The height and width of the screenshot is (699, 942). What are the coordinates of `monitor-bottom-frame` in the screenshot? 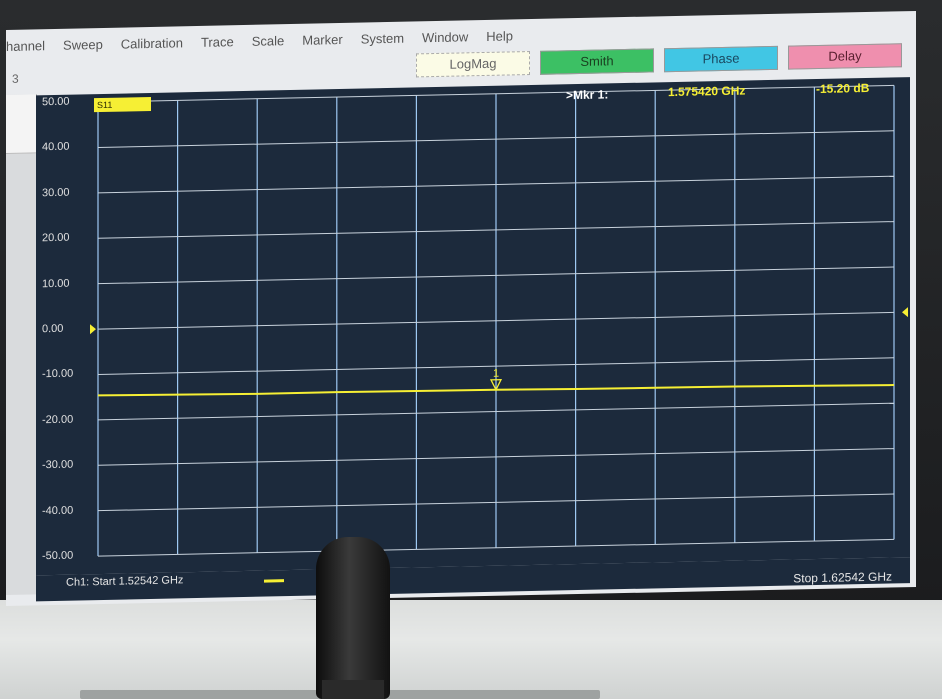 It's located at (471, 649).